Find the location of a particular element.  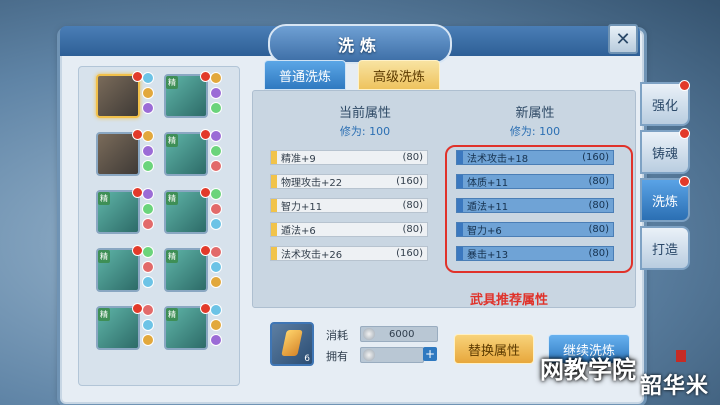

new-cultivation: 修为: 100 is located at coordinates (535, 131).